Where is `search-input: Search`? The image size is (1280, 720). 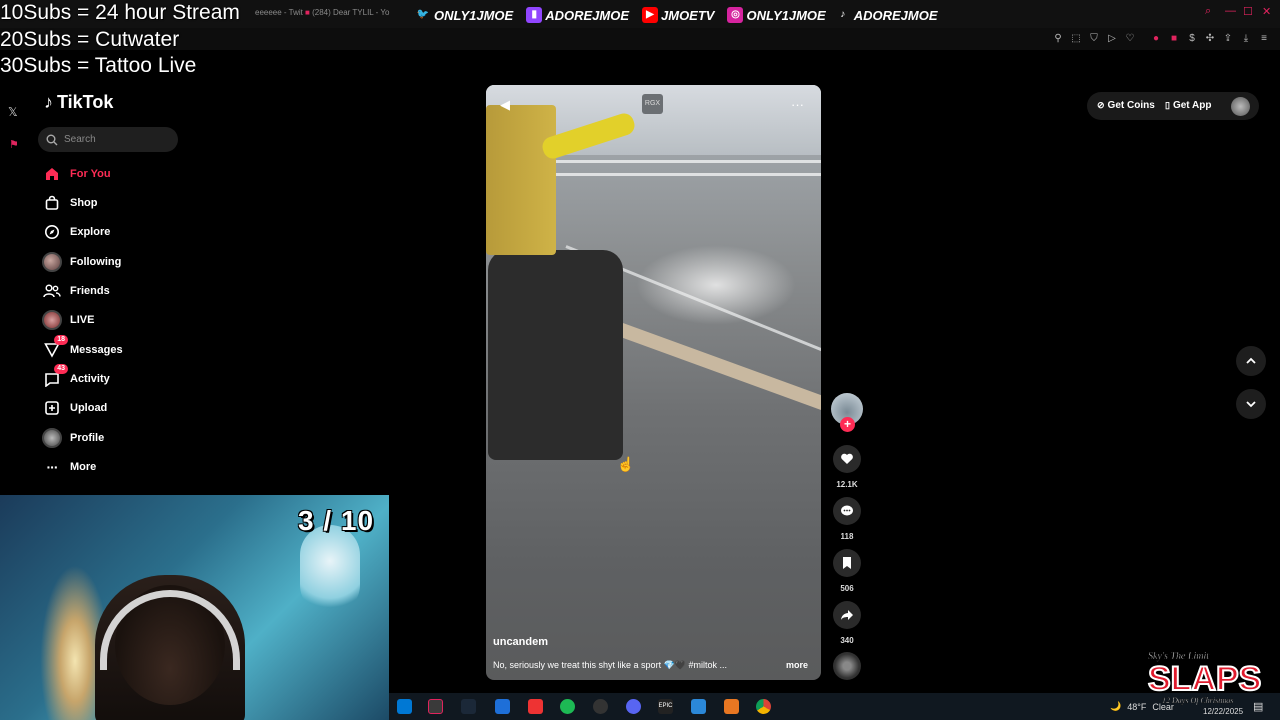
search-input: Search is located at coordinates (108, 139).